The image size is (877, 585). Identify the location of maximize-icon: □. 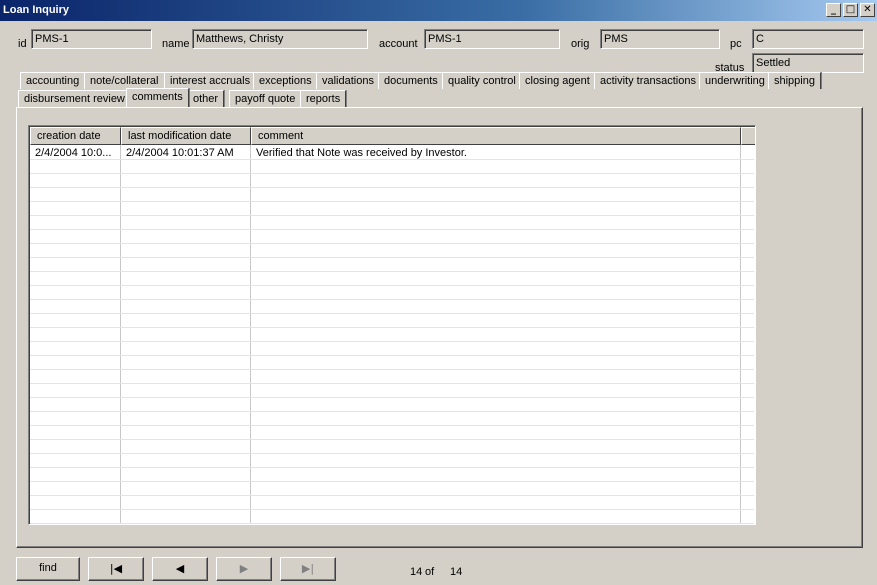
(850, 10).